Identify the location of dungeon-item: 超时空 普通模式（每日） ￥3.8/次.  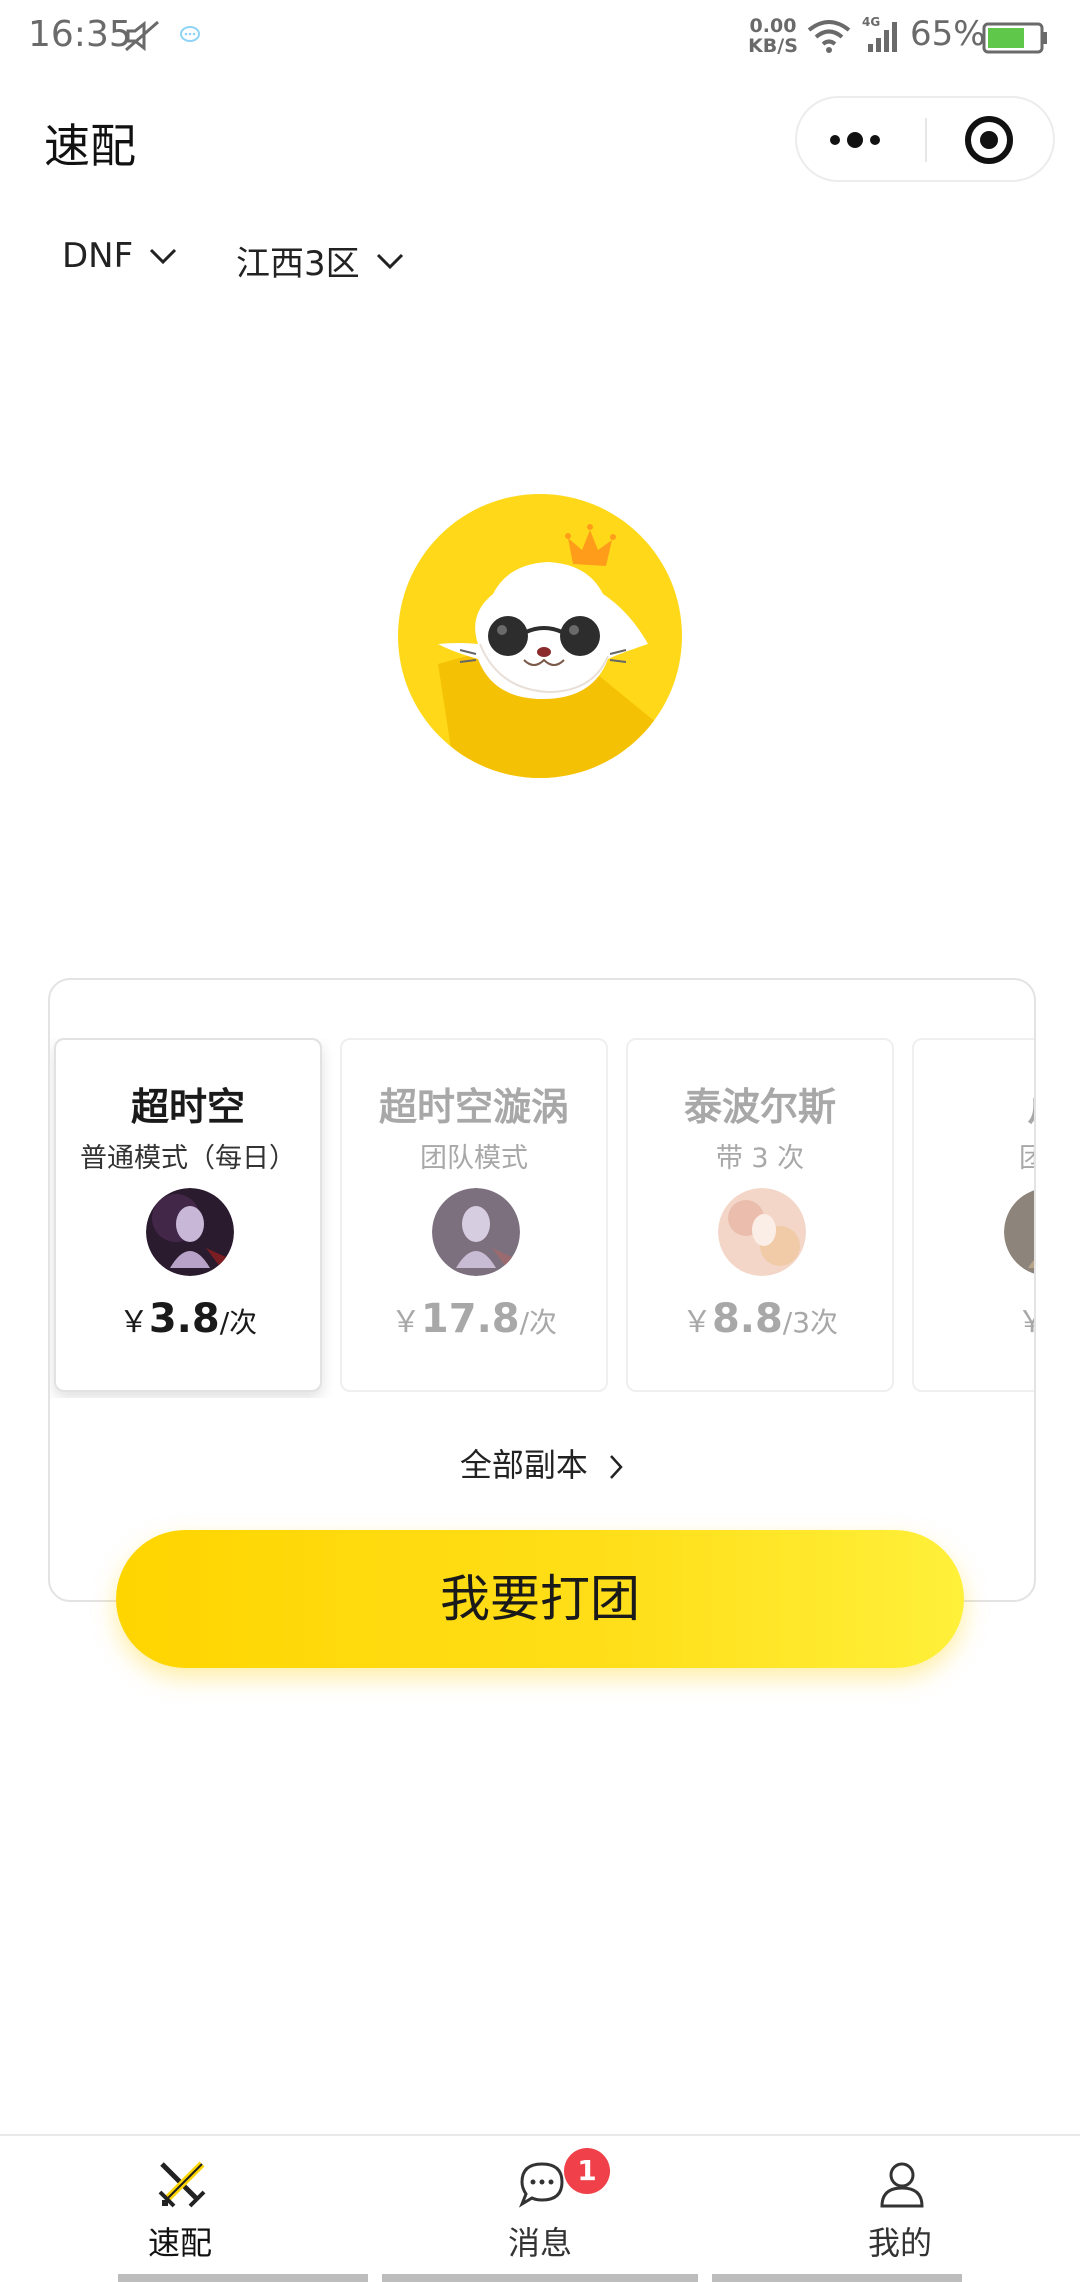
(188, 1215).